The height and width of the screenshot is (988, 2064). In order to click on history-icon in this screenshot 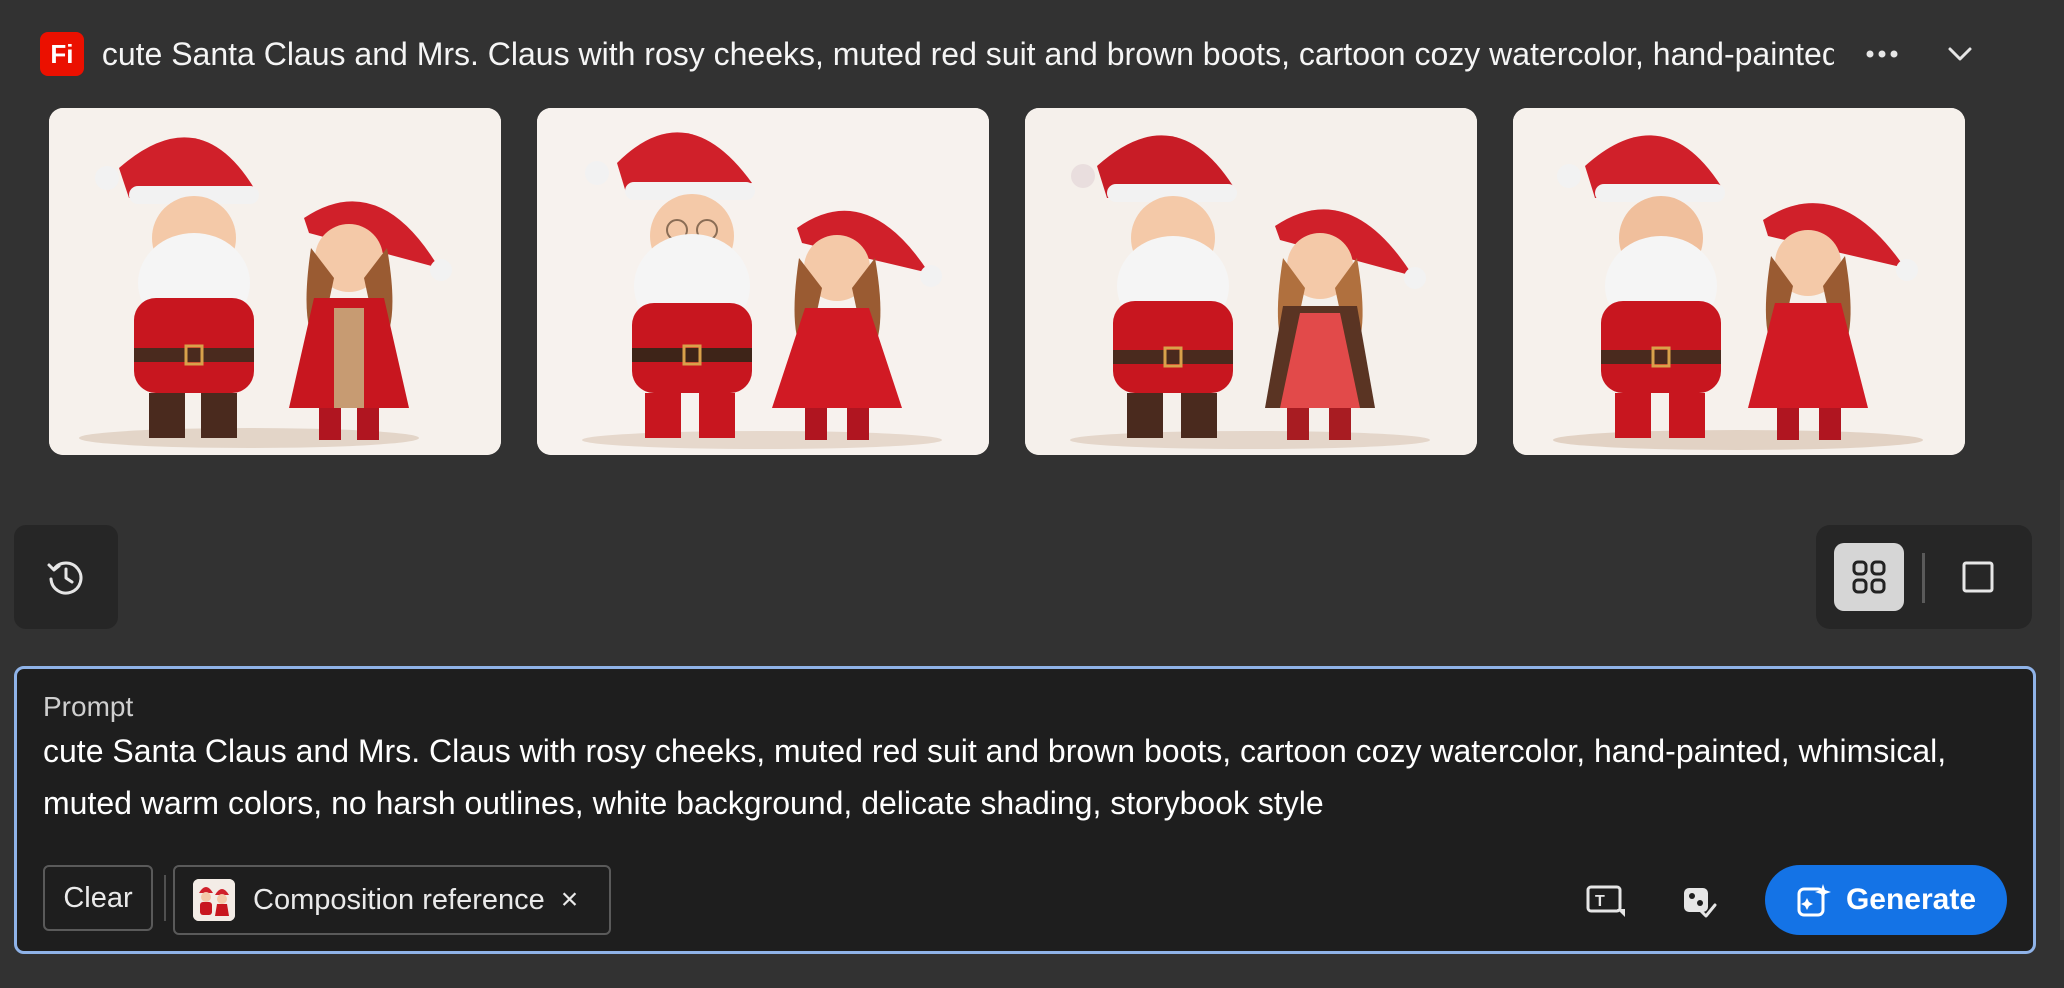, I will do `click(65, 578)`.